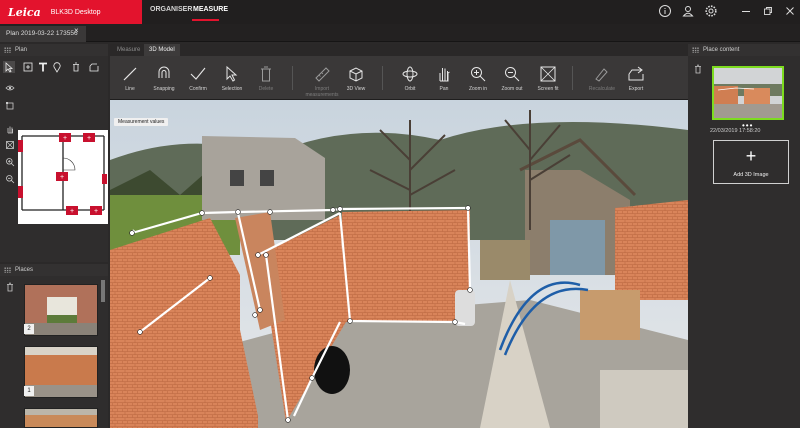  What do you see at coordinates (54, 50) in the screenshot?
I see `plan-panel-header: Plan` at bounding box center [54, 50].